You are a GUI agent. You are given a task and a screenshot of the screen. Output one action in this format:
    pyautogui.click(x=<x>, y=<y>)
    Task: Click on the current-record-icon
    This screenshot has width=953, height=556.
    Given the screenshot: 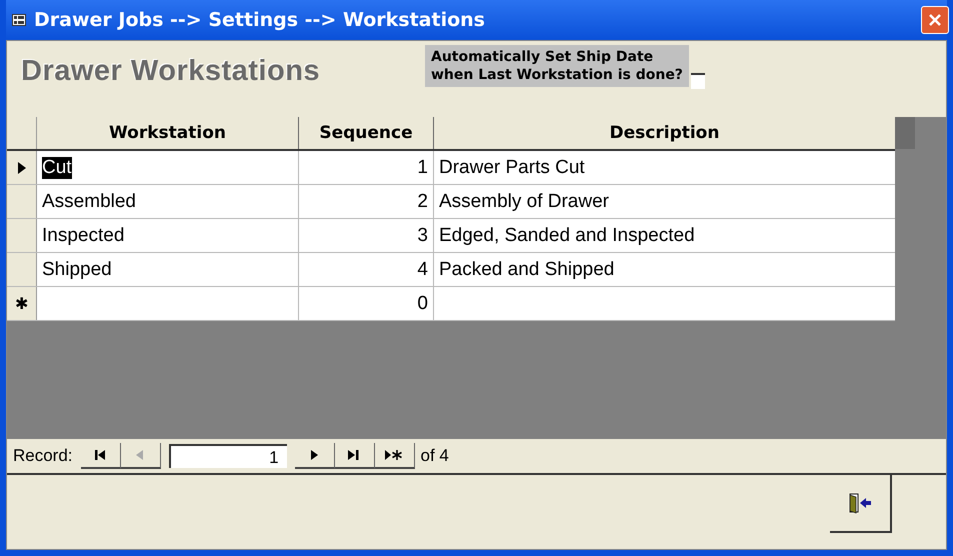 What is the action you would take?
    pyautogui.click(x=21, y=168)
    